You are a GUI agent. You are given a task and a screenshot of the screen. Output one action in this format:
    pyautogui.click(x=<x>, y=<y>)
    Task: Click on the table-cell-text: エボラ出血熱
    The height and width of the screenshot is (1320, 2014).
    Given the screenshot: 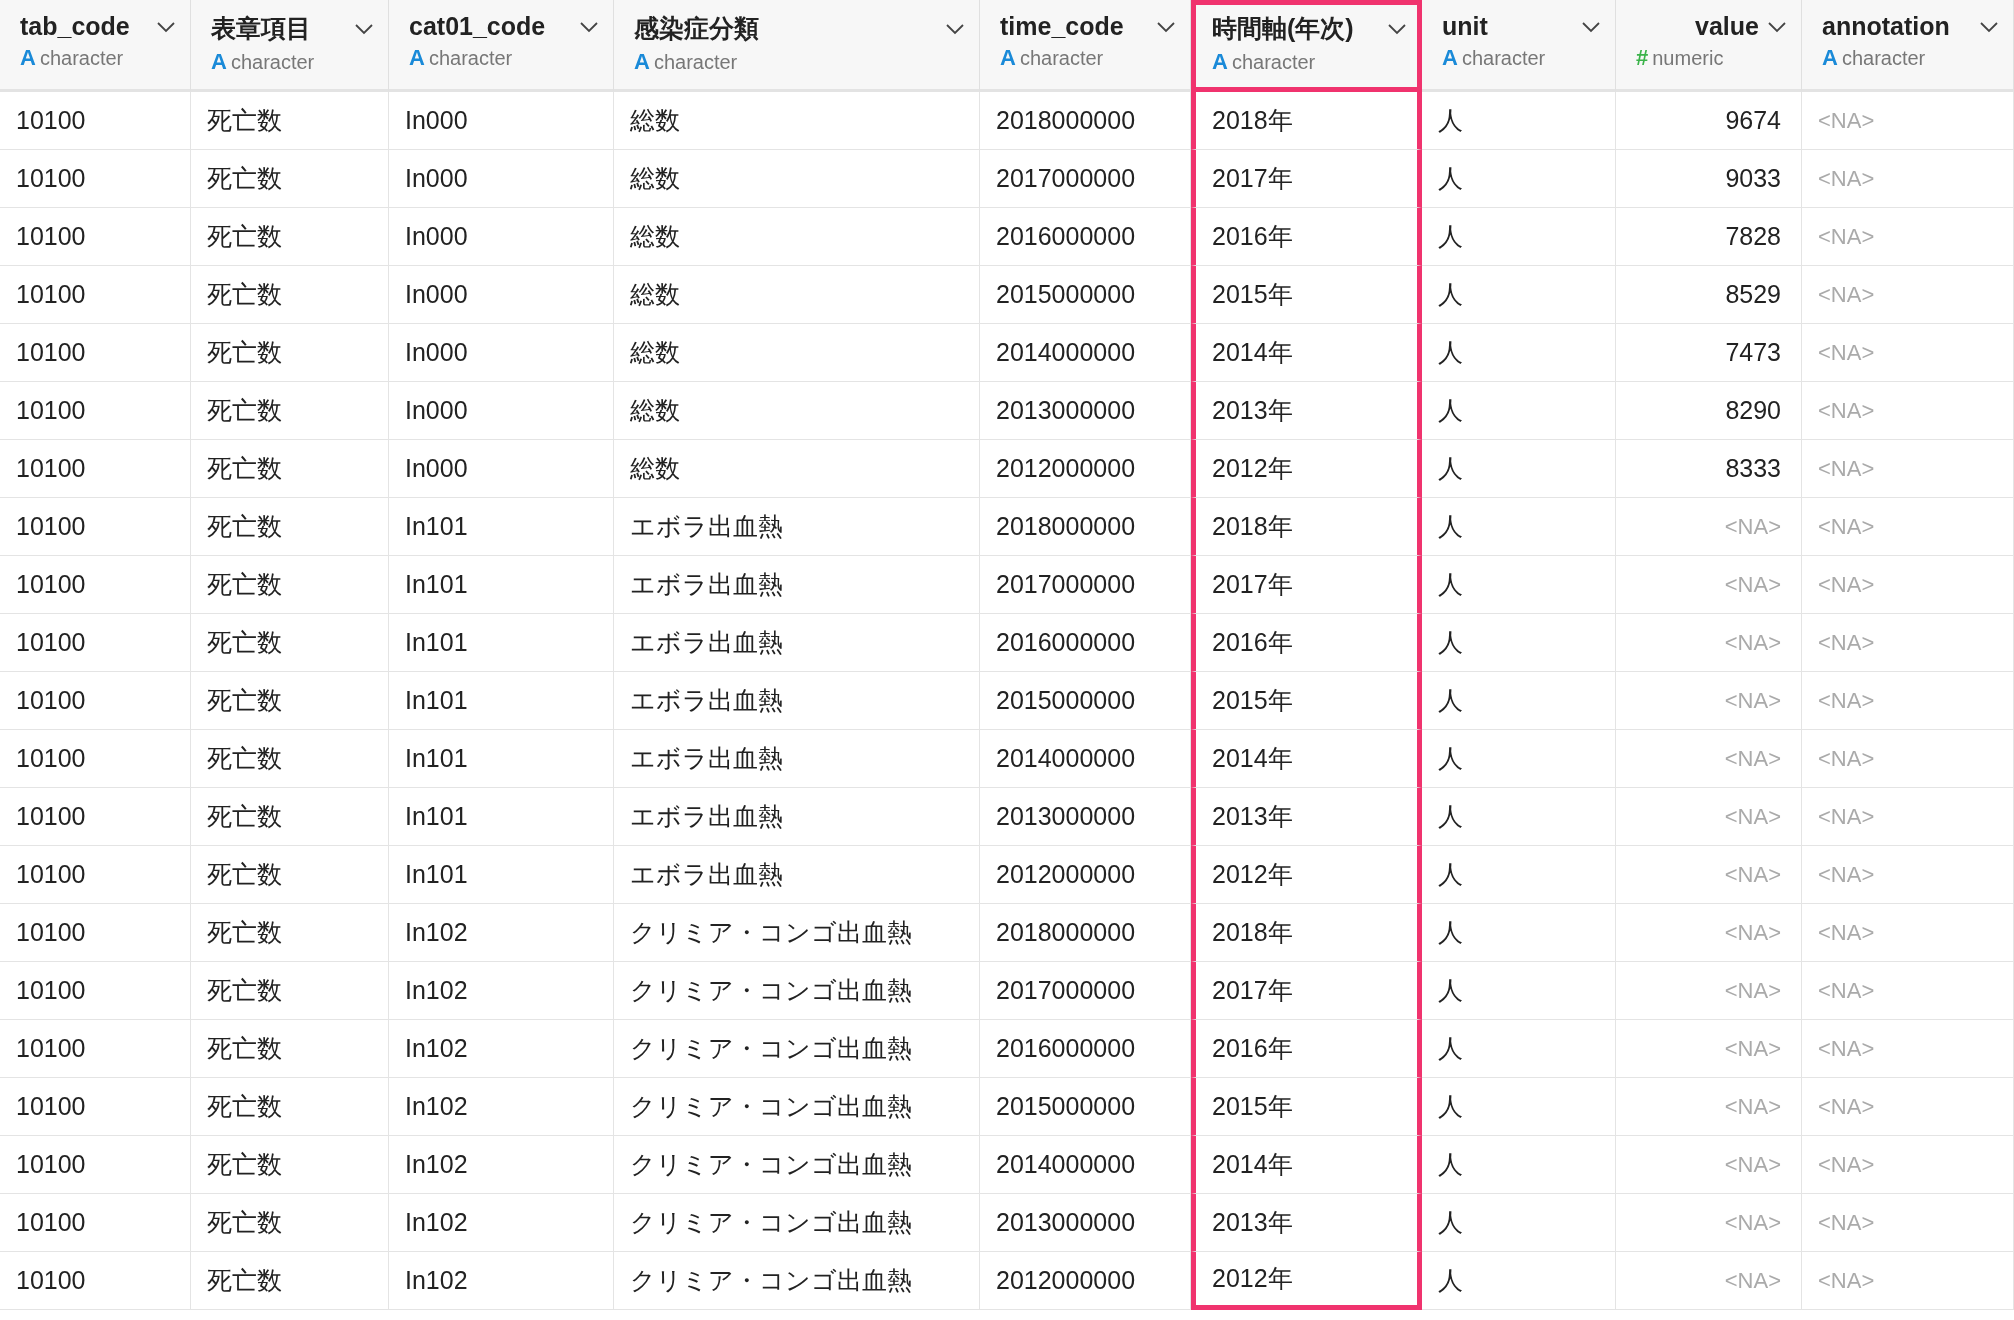 What is the action you would take?
    pyautogui.click(x=706, y=816)
    